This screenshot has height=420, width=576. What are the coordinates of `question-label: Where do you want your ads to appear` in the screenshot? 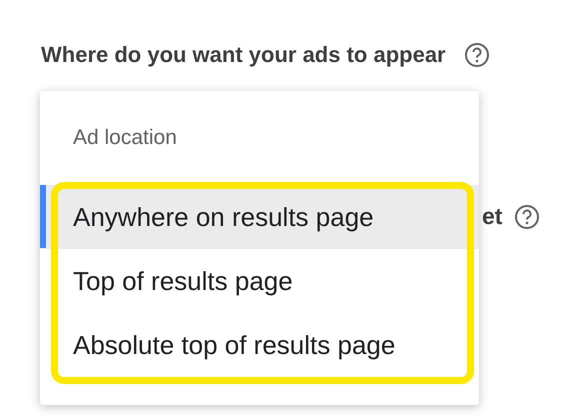 It's located at (243, 55).